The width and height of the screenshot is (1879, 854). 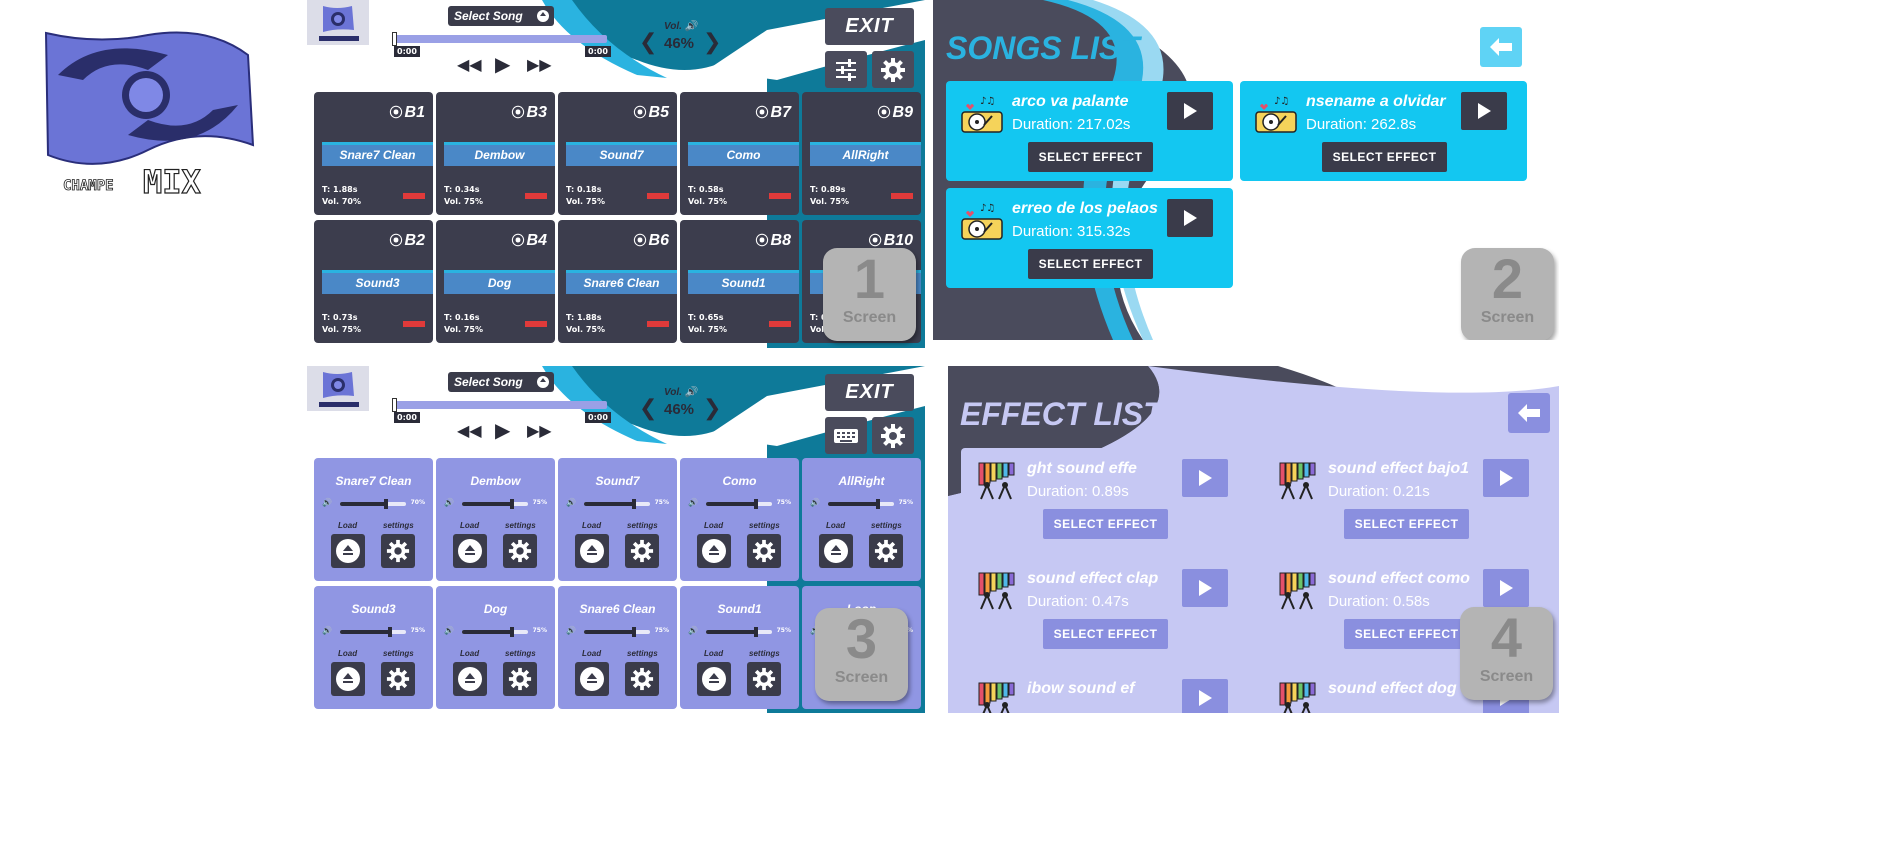 I want to click on pad-sound-name: Snare6 Clean, so click(x=621, y=282).